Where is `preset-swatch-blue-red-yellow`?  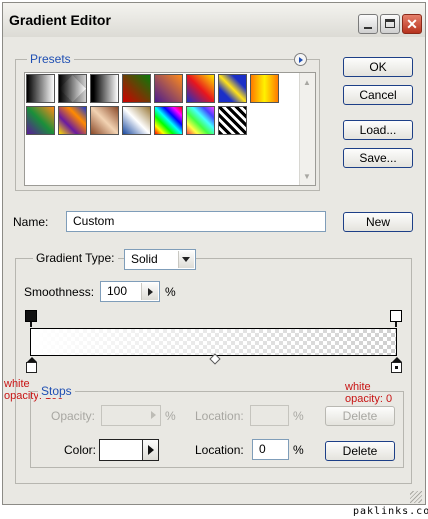 preset-swatch-blue-red-yellow is located at coordinates (200, 88).